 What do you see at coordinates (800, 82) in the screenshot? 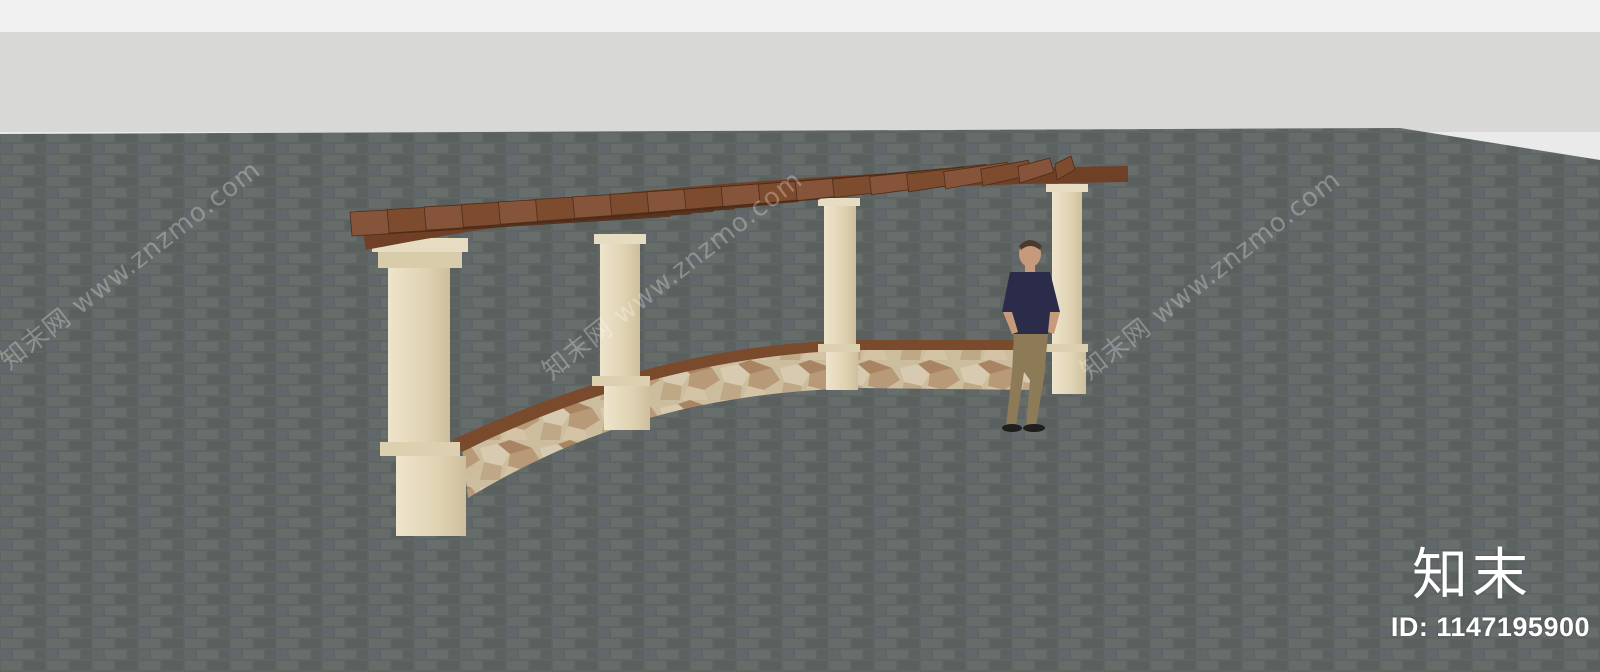
I see `horizon-band` at bounding box center [800, 82].